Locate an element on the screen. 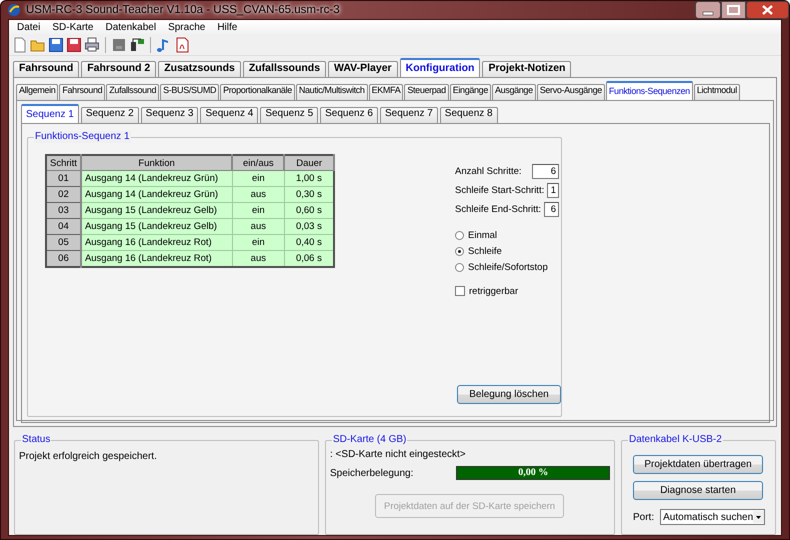  radio-label: Schleife is located at coordinates (485, 251).